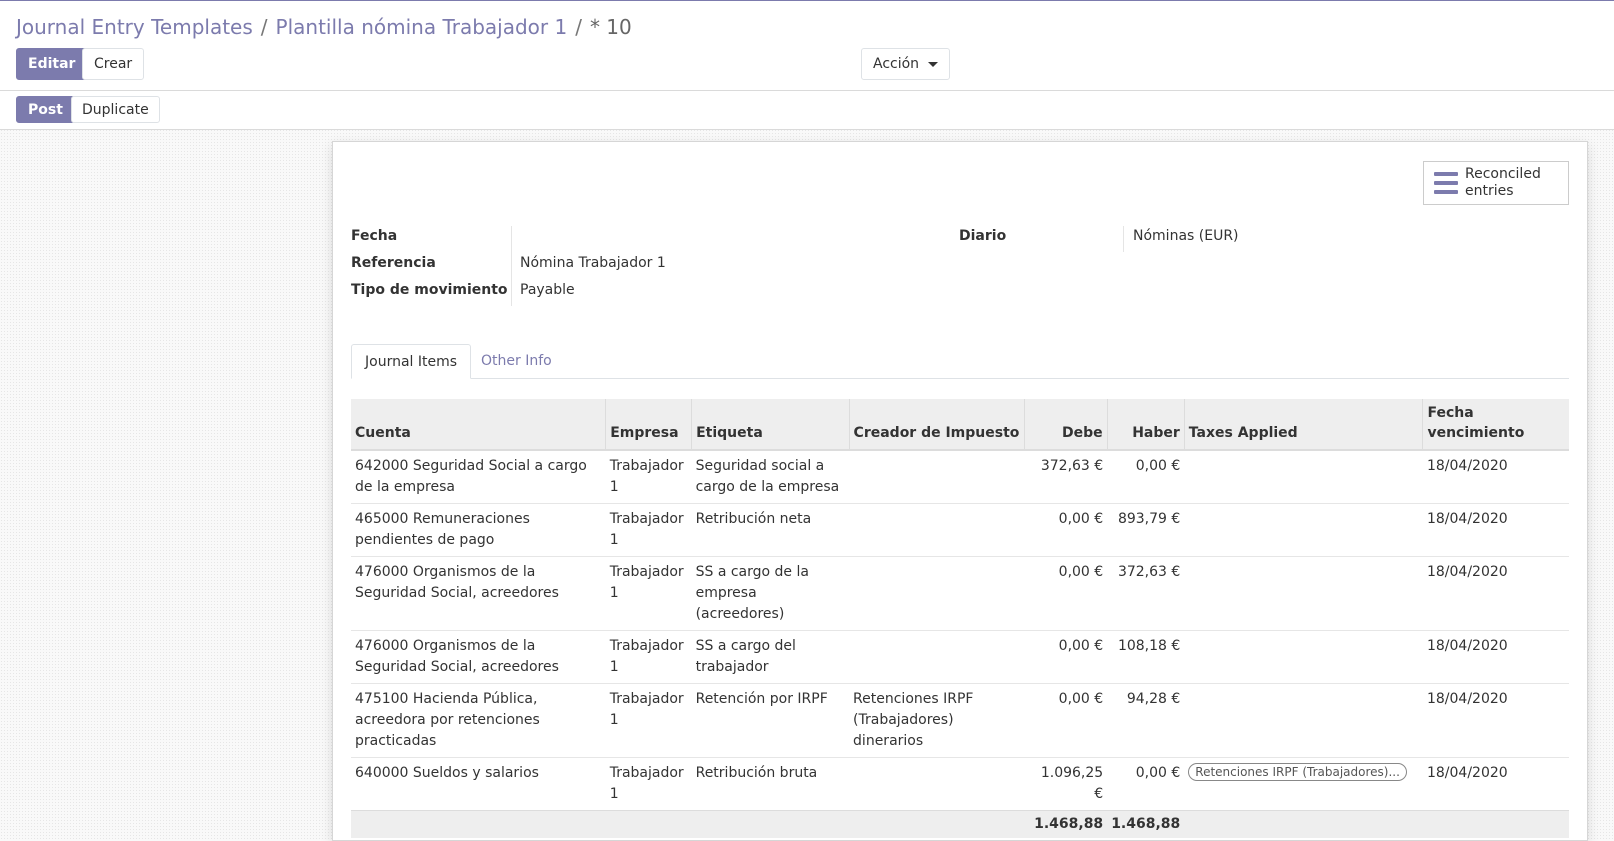 Image resolution: width=1614 pixels, height=841 pixels. I want to click on duplicate-button: Duplicate, so click(115, 109).